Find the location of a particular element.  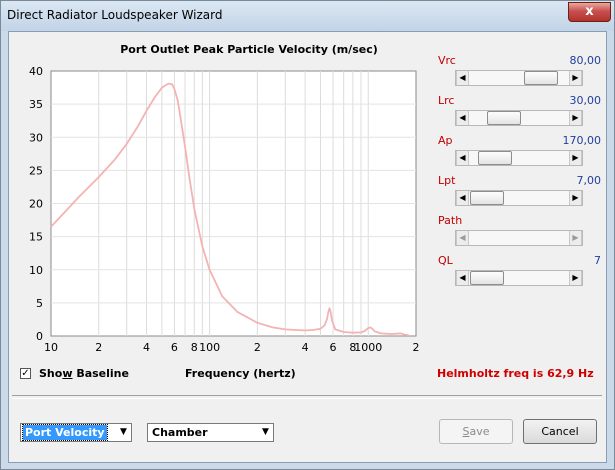

param-label-ap: Ap is located at coordinates (445, 140).